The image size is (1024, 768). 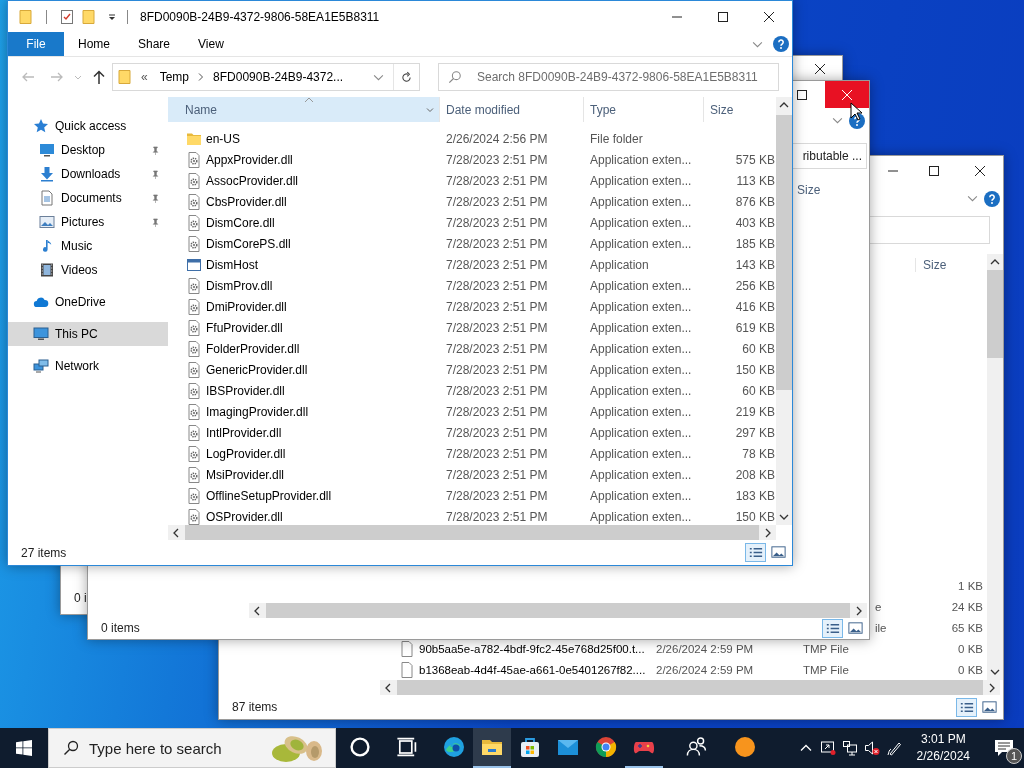 What do you see at coordinates (257, 369) in the screenshot?
I see `file-name: GenericProvider.dll` at bounding box center [257, 369].